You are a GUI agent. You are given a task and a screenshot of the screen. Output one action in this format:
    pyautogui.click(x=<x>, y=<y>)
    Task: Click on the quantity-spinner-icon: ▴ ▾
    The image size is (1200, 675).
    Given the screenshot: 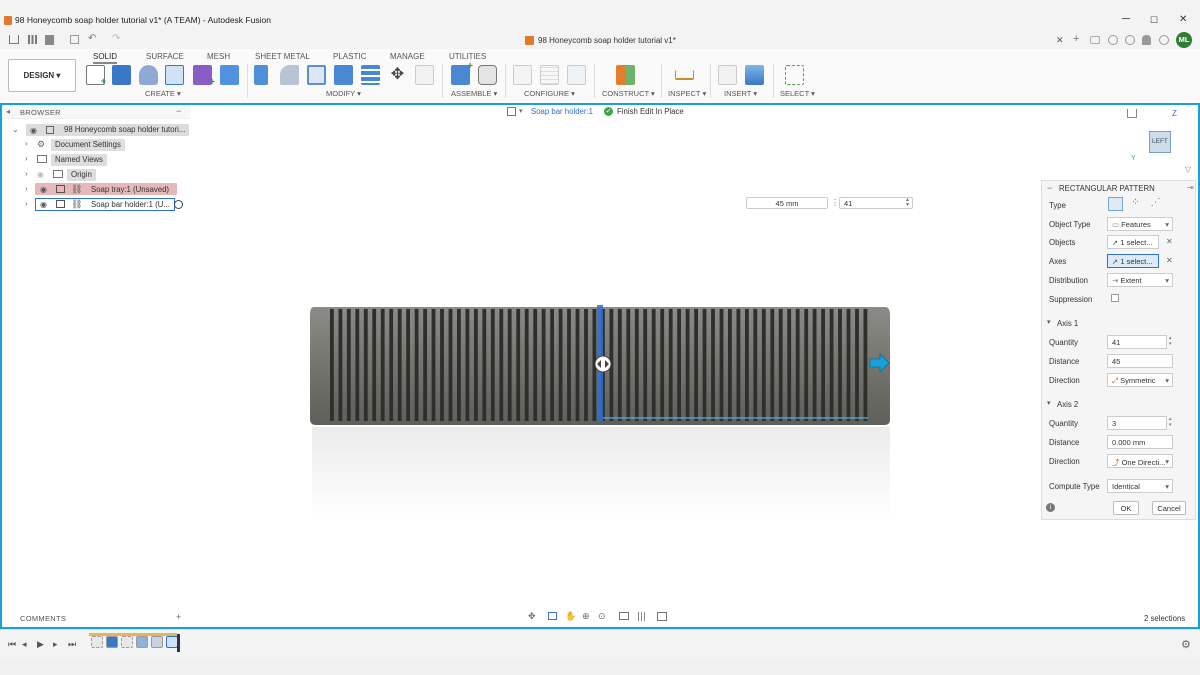 What is the action you would take?
    pyautogui.click(x=907, y=202)
    